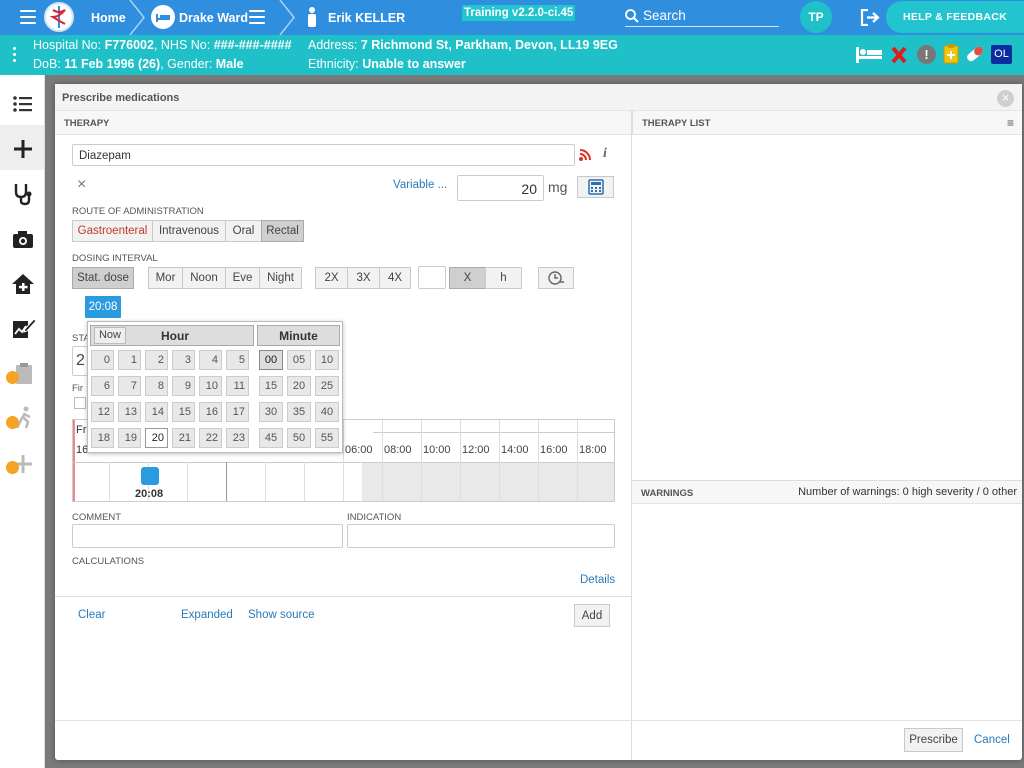 The height and width of the screenshot is (768, 1024). What do you see at coordinates (102, 438) in the screenshot?
I see `hour-cell: 18` at bounding box center [102, 438].